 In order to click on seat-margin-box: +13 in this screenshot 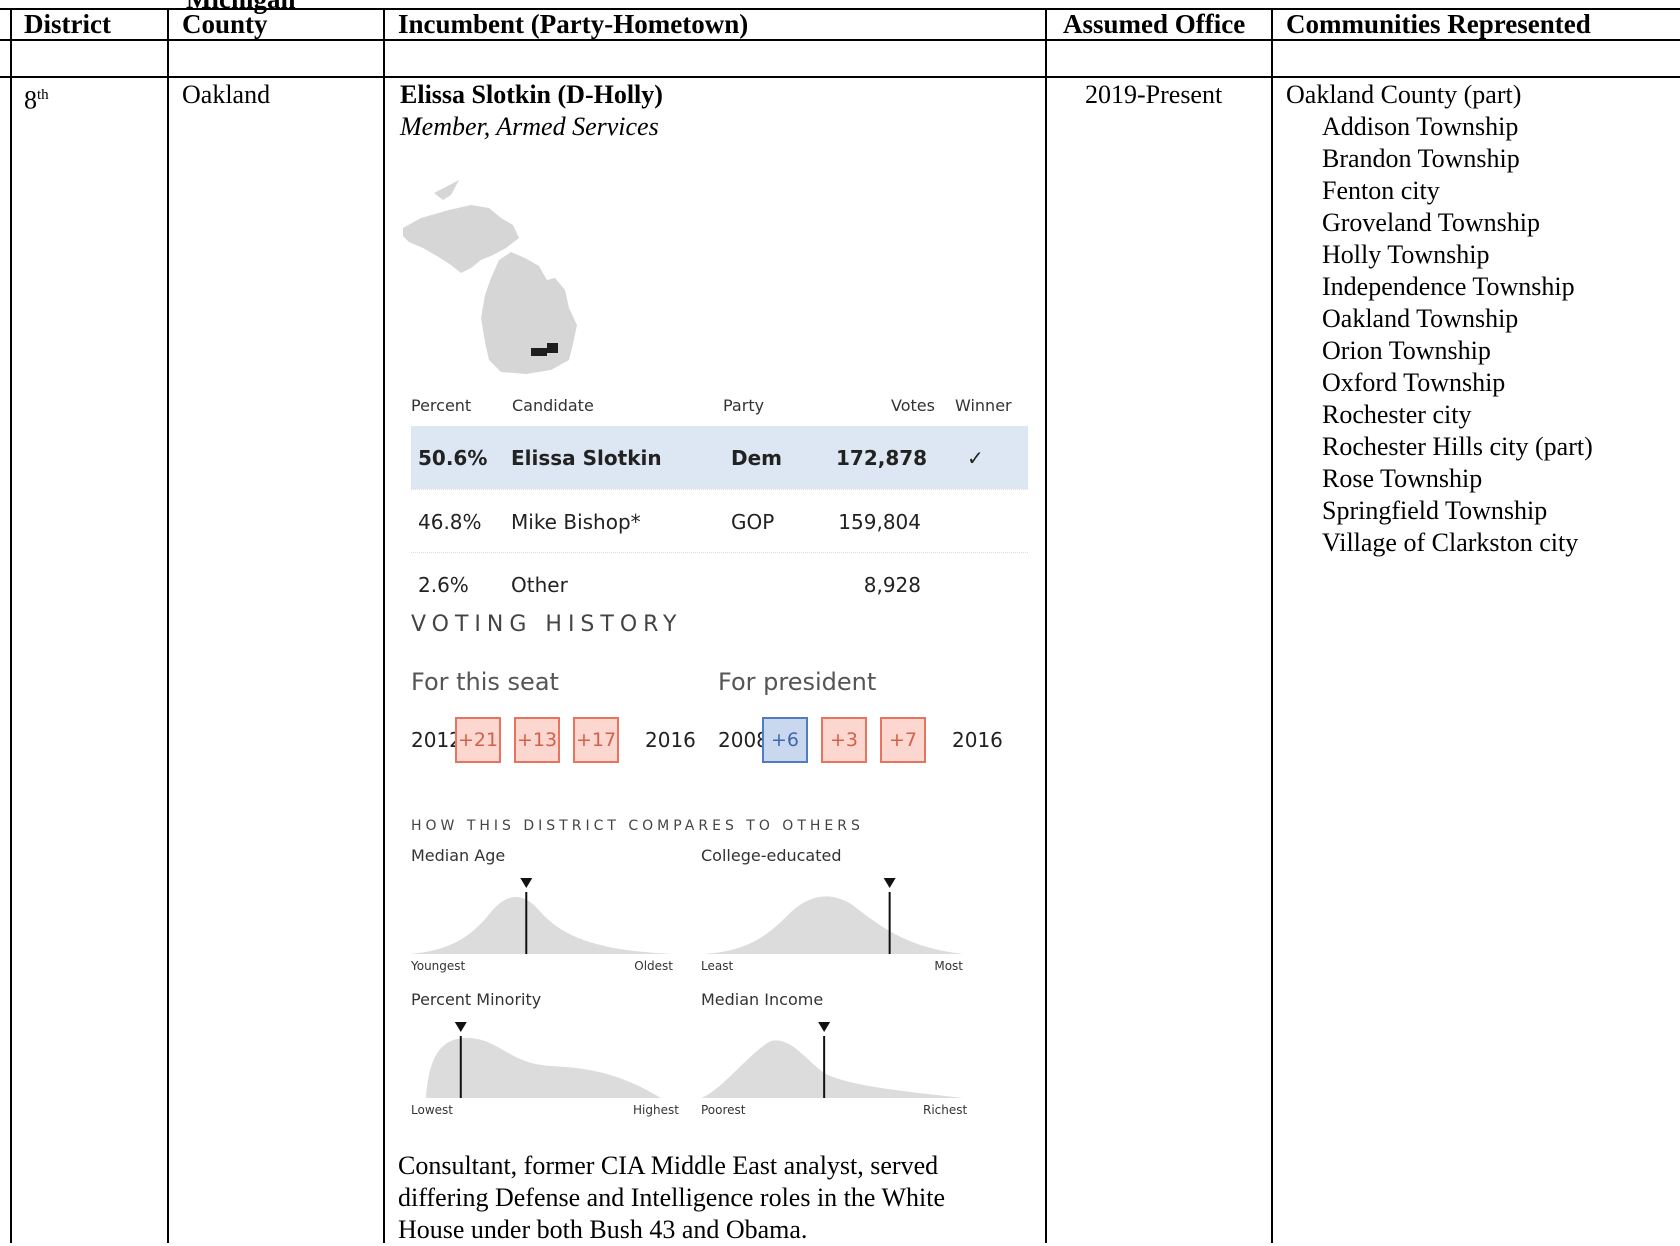, I will do `click(537, 740)`.